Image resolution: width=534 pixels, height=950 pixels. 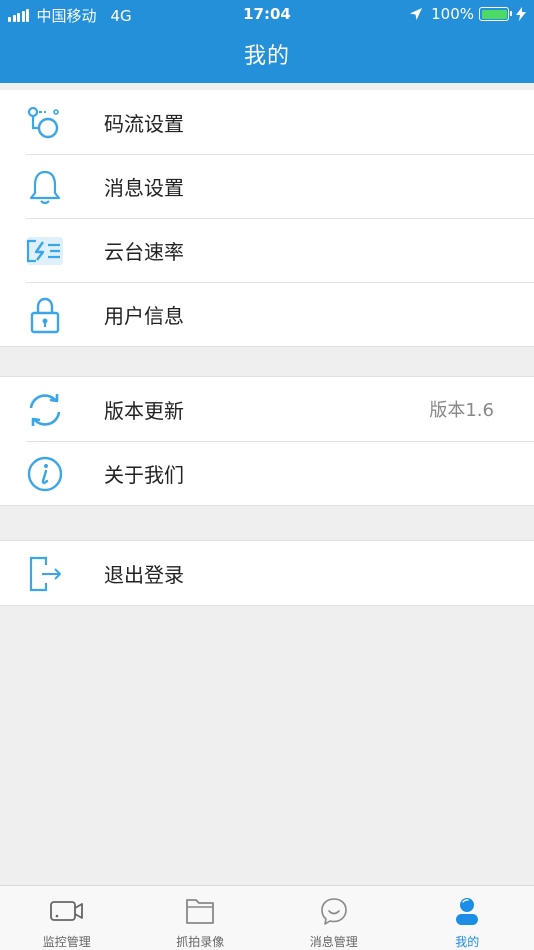 I want to click on tab-monitor-management: 监控管理, so click(x=67, y=918).